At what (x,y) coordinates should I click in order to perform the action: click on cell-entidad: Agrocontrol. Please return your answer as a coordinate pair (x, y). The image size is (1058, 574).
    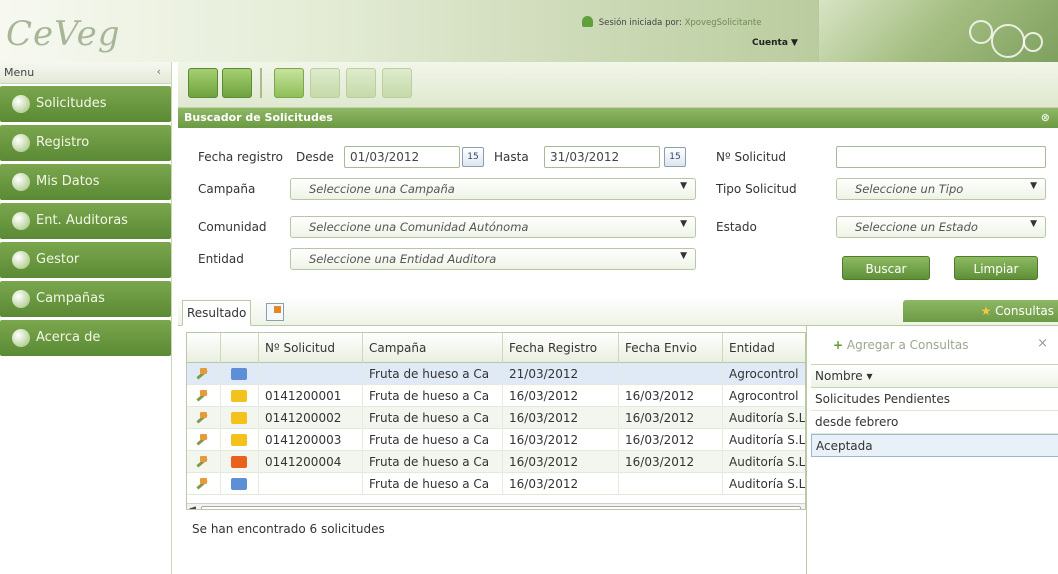
    Looking at the image, I should click on (764, 396).